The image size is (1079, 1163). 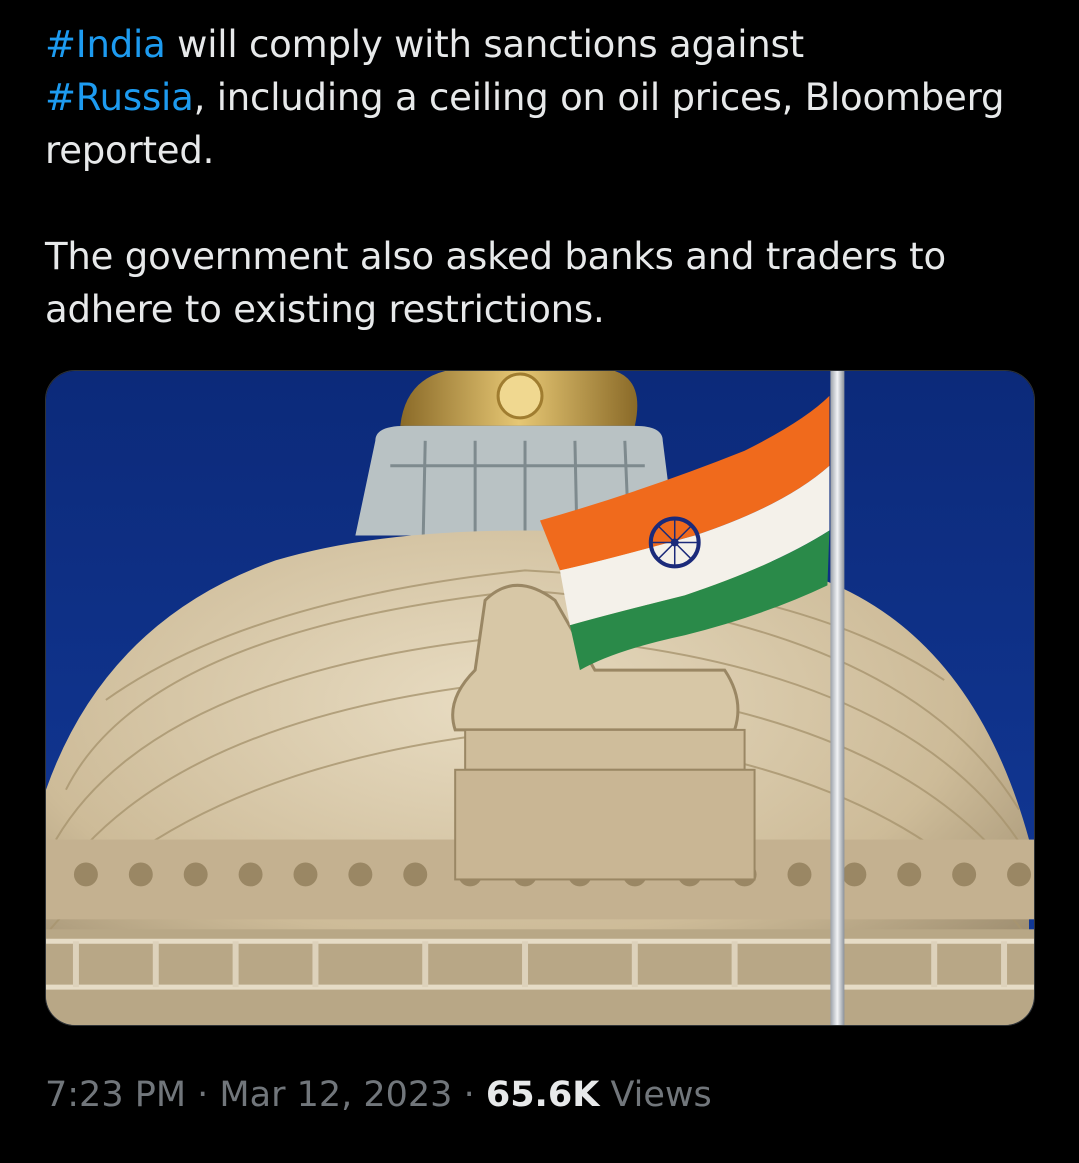 I want to click on tweet-date: Mar 12, 2023, so click(x=335, y=1095).